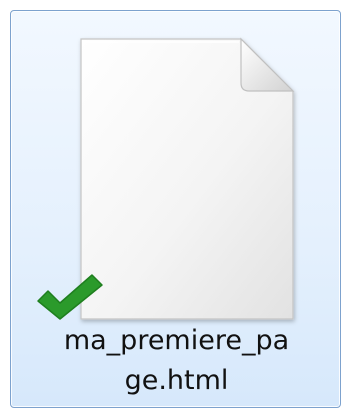 Image resolution: width=354 pixels, height=419 pixels. Describe the element at coordinates (176, 340) in the screenshot. I see `file-name-line-1: ma_premiere_pa` at that location.